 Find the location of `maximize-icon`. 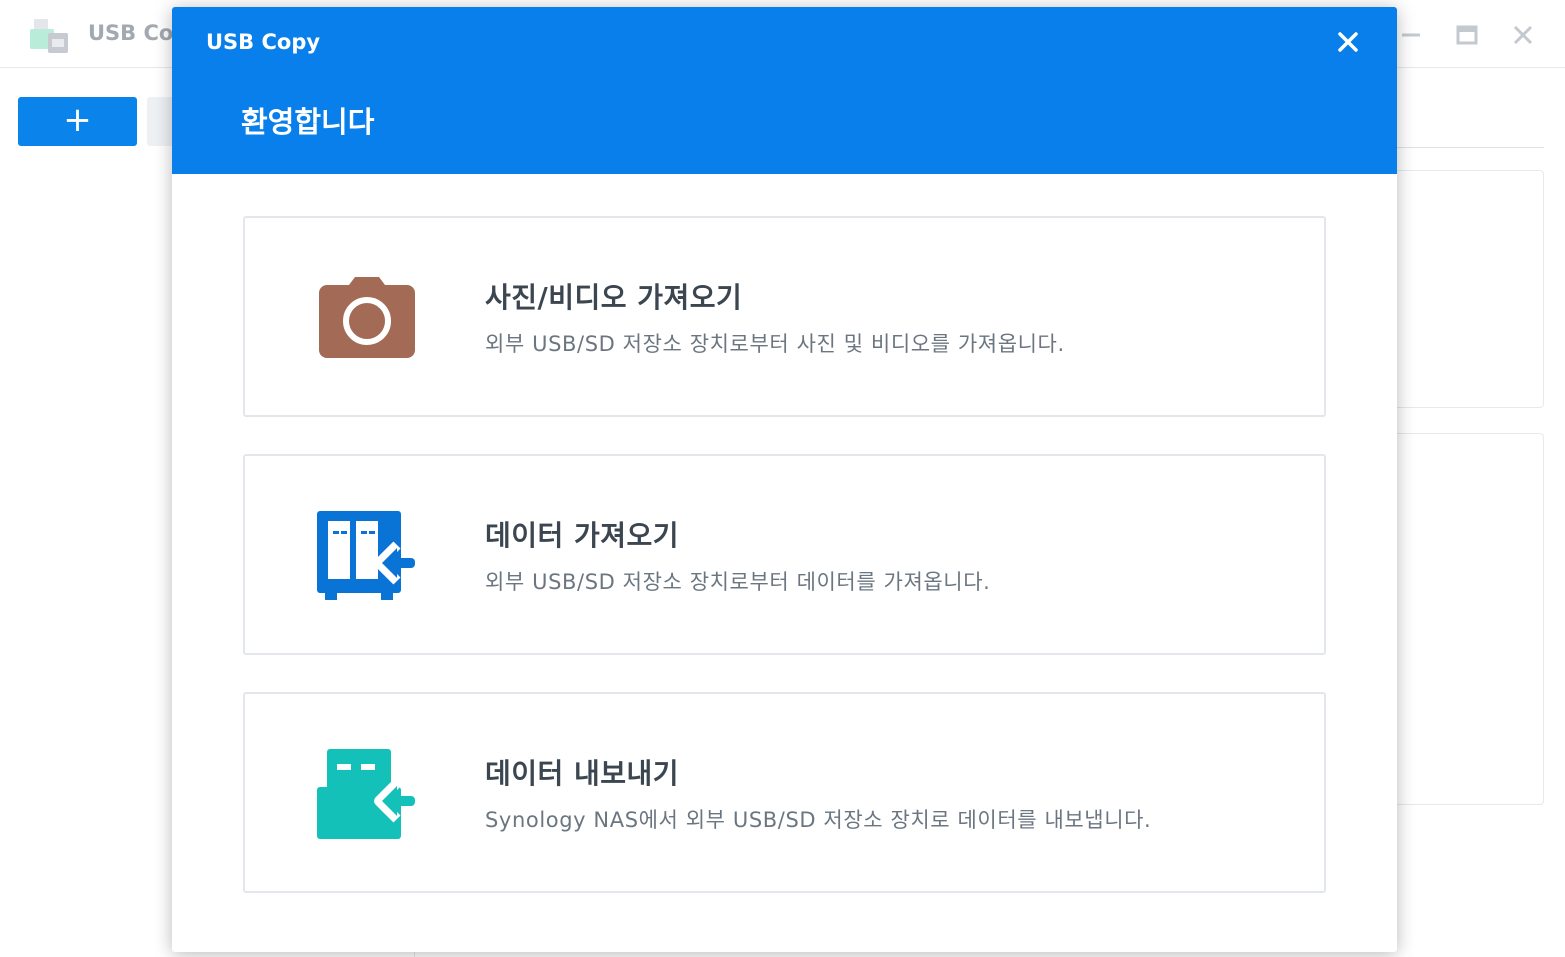

maximize-icon is located at coordinates (1467, 35).